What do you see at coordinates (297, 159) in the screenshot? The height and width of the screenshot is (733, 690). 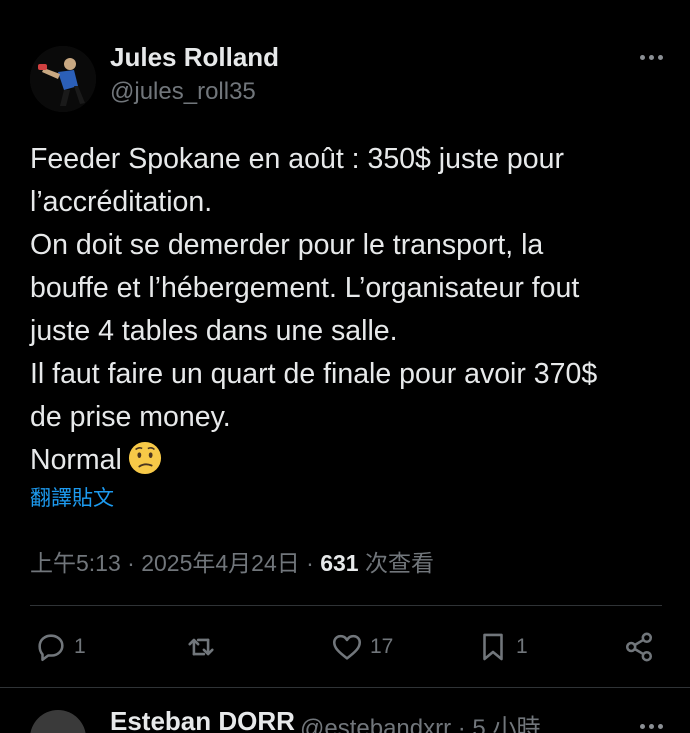 I see `tweet-line: Feeder Spokane en août : 350$ juste pour` at bounding box center [297, 159].